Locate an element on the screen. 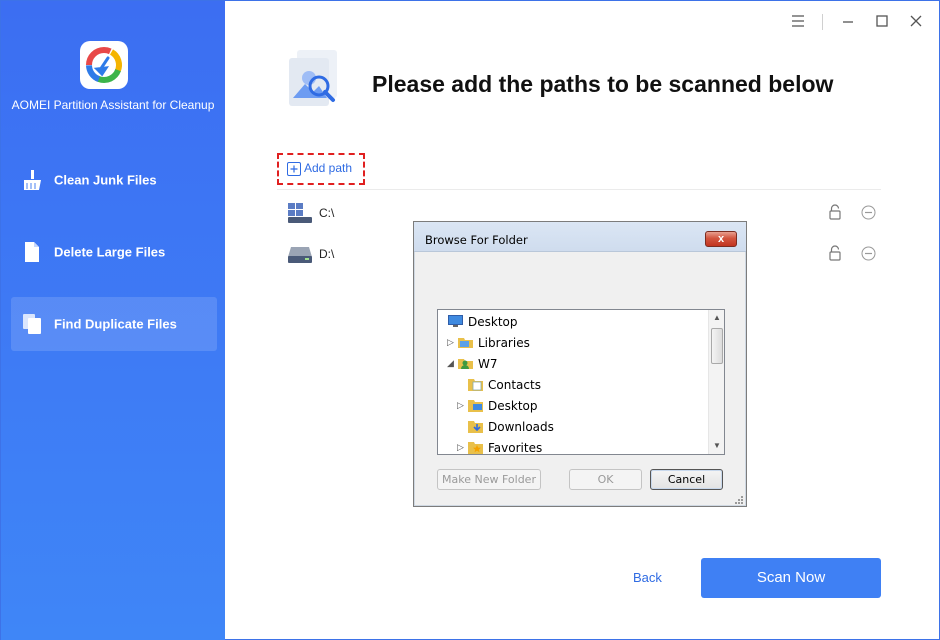 The width and height of the screenshot is (940, 640). tree-item-label: Contacts is located at coordinates (514, 385).